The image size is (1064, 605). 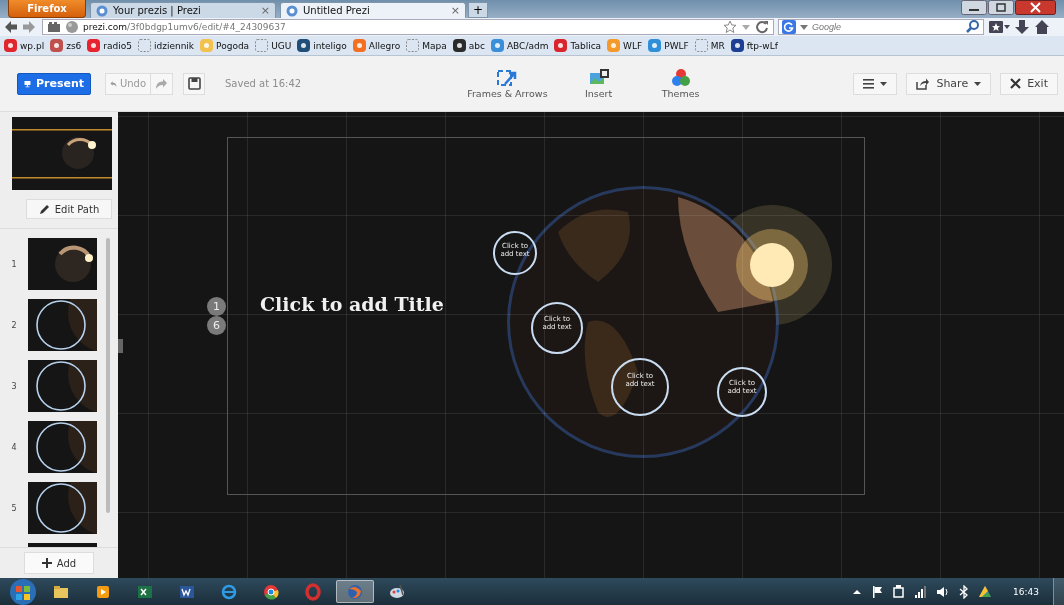 What do you see at coordinates (985, 591) in the screenshot?
I see `drive-icon` at bounding box center [985, 591].